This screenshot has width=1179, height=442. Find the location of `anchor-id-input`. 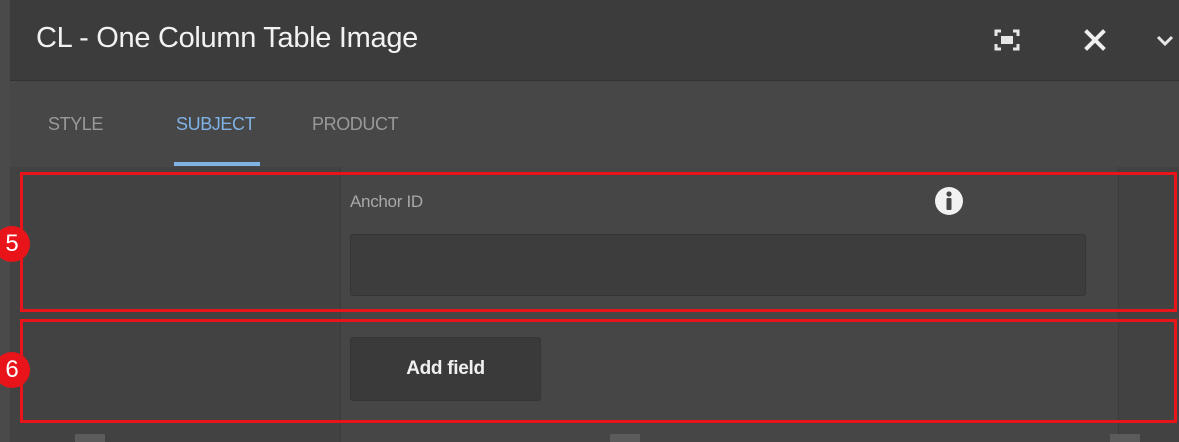

anchor-id-input is located at coordinates (718, 265).